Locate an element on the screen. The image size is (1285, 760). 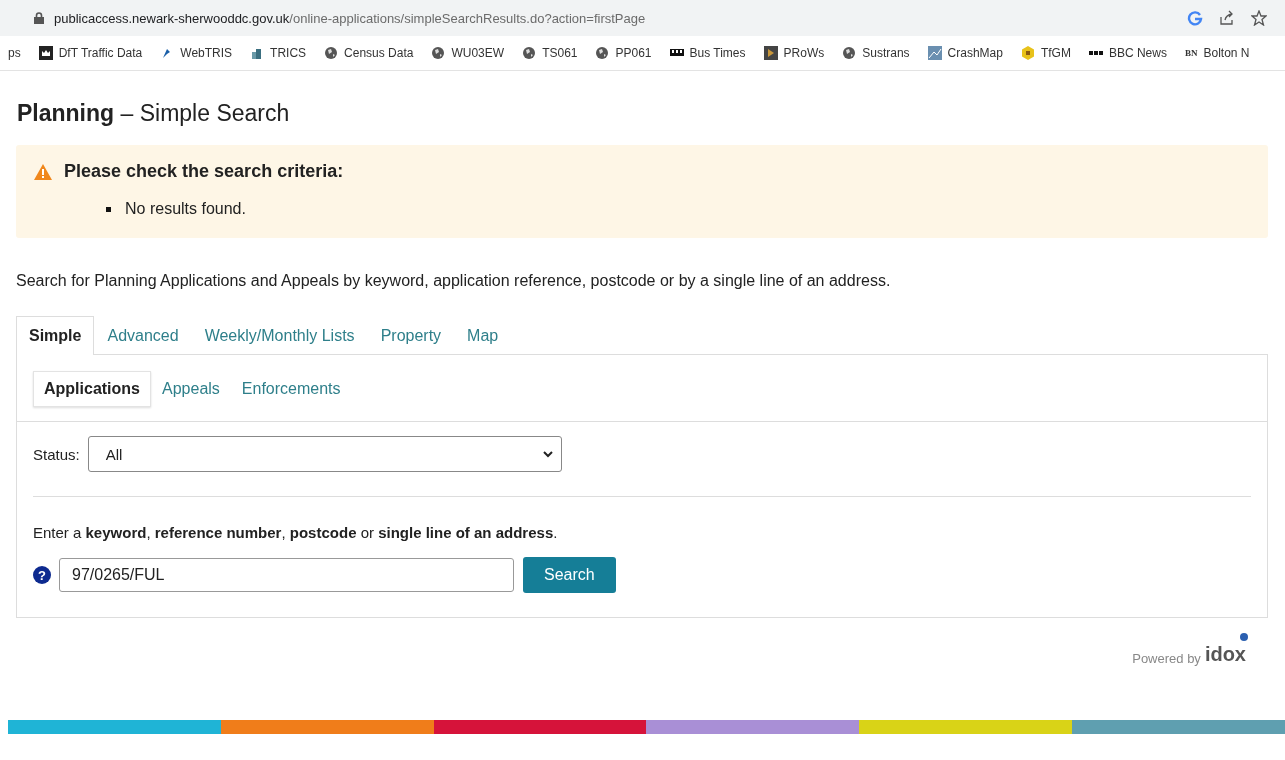
bookmark: PP061 is located at coordinates (633, 53).